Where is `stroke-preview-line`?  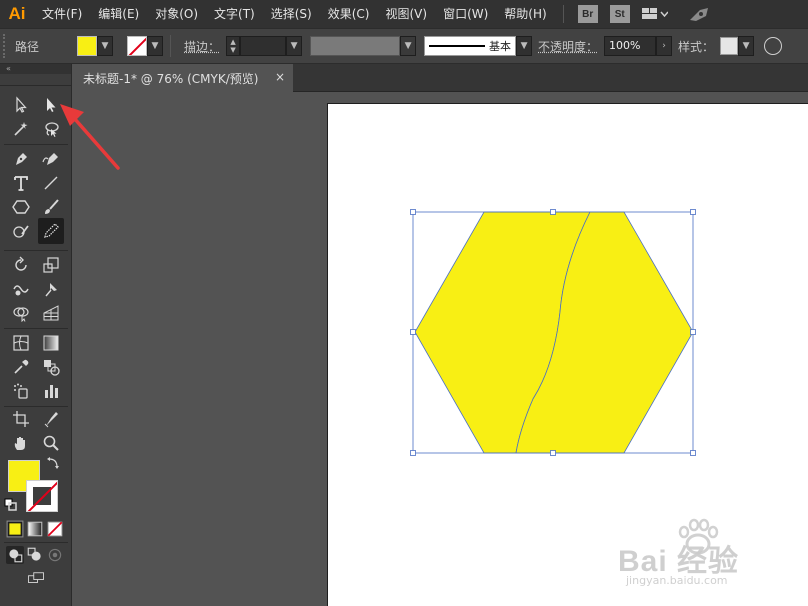 stroke-preview-line is located at coordinates (457, 46).